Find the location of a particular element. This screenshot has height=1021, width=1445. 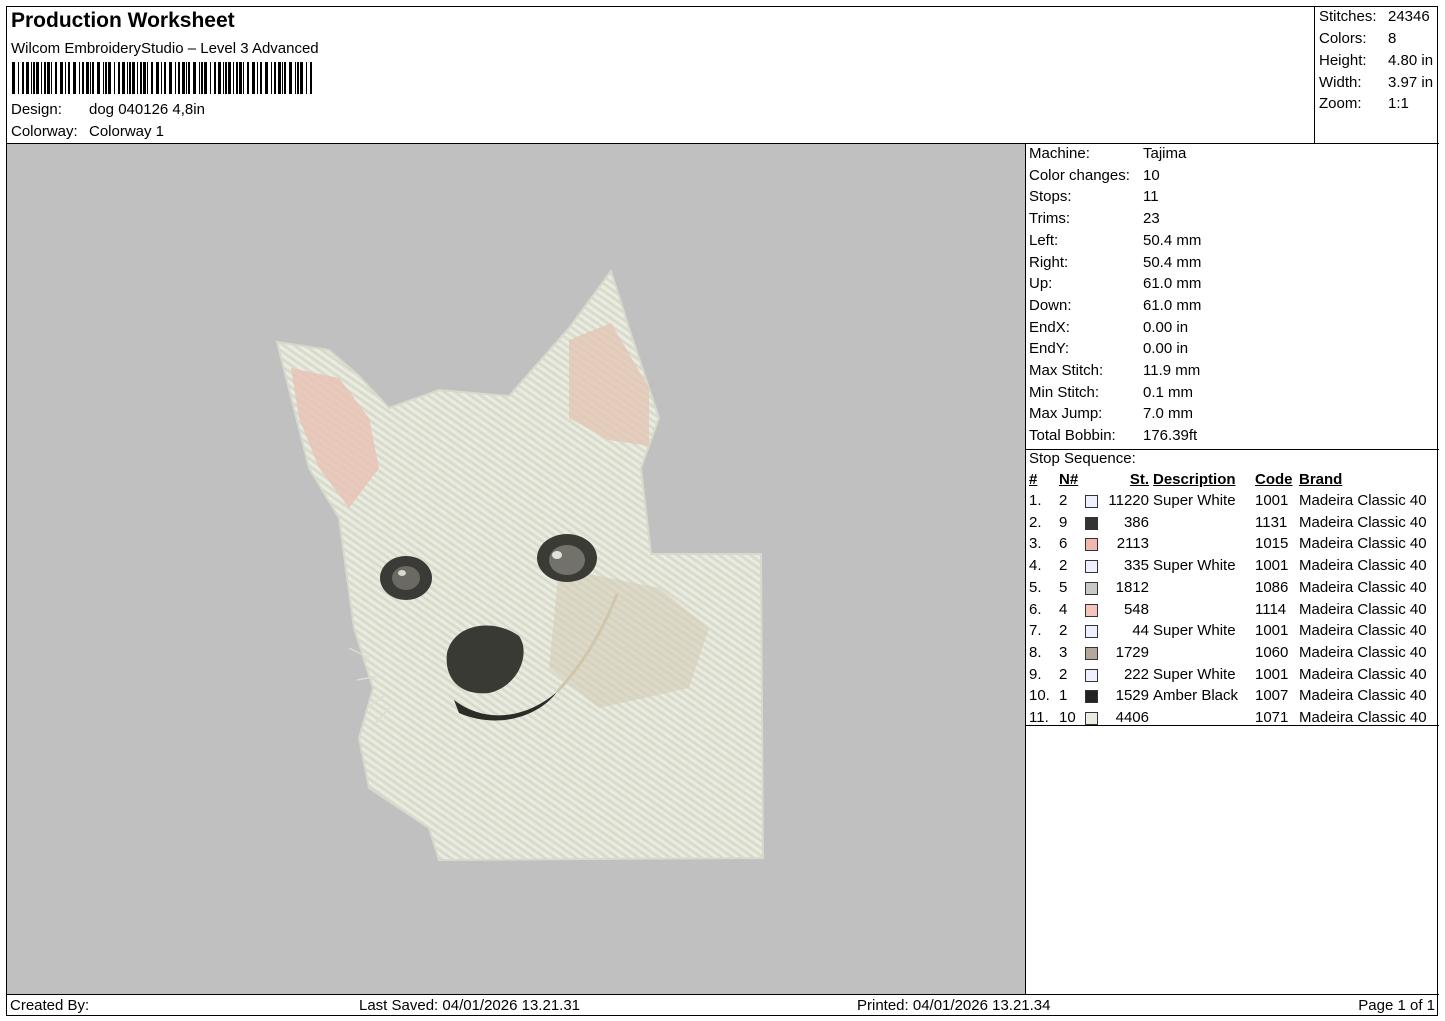

machine-info-value: 7.0 mm is located at coordinates (1168, 414).